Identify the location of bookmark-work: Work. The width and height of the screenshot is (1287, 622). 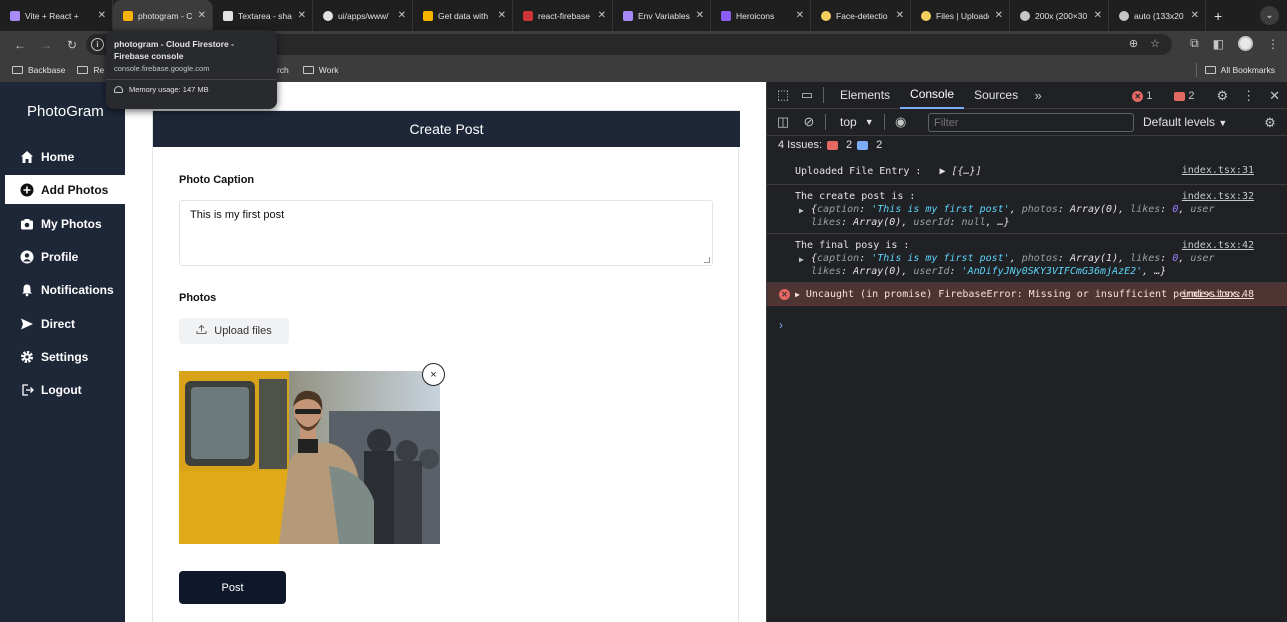
(320, 70).